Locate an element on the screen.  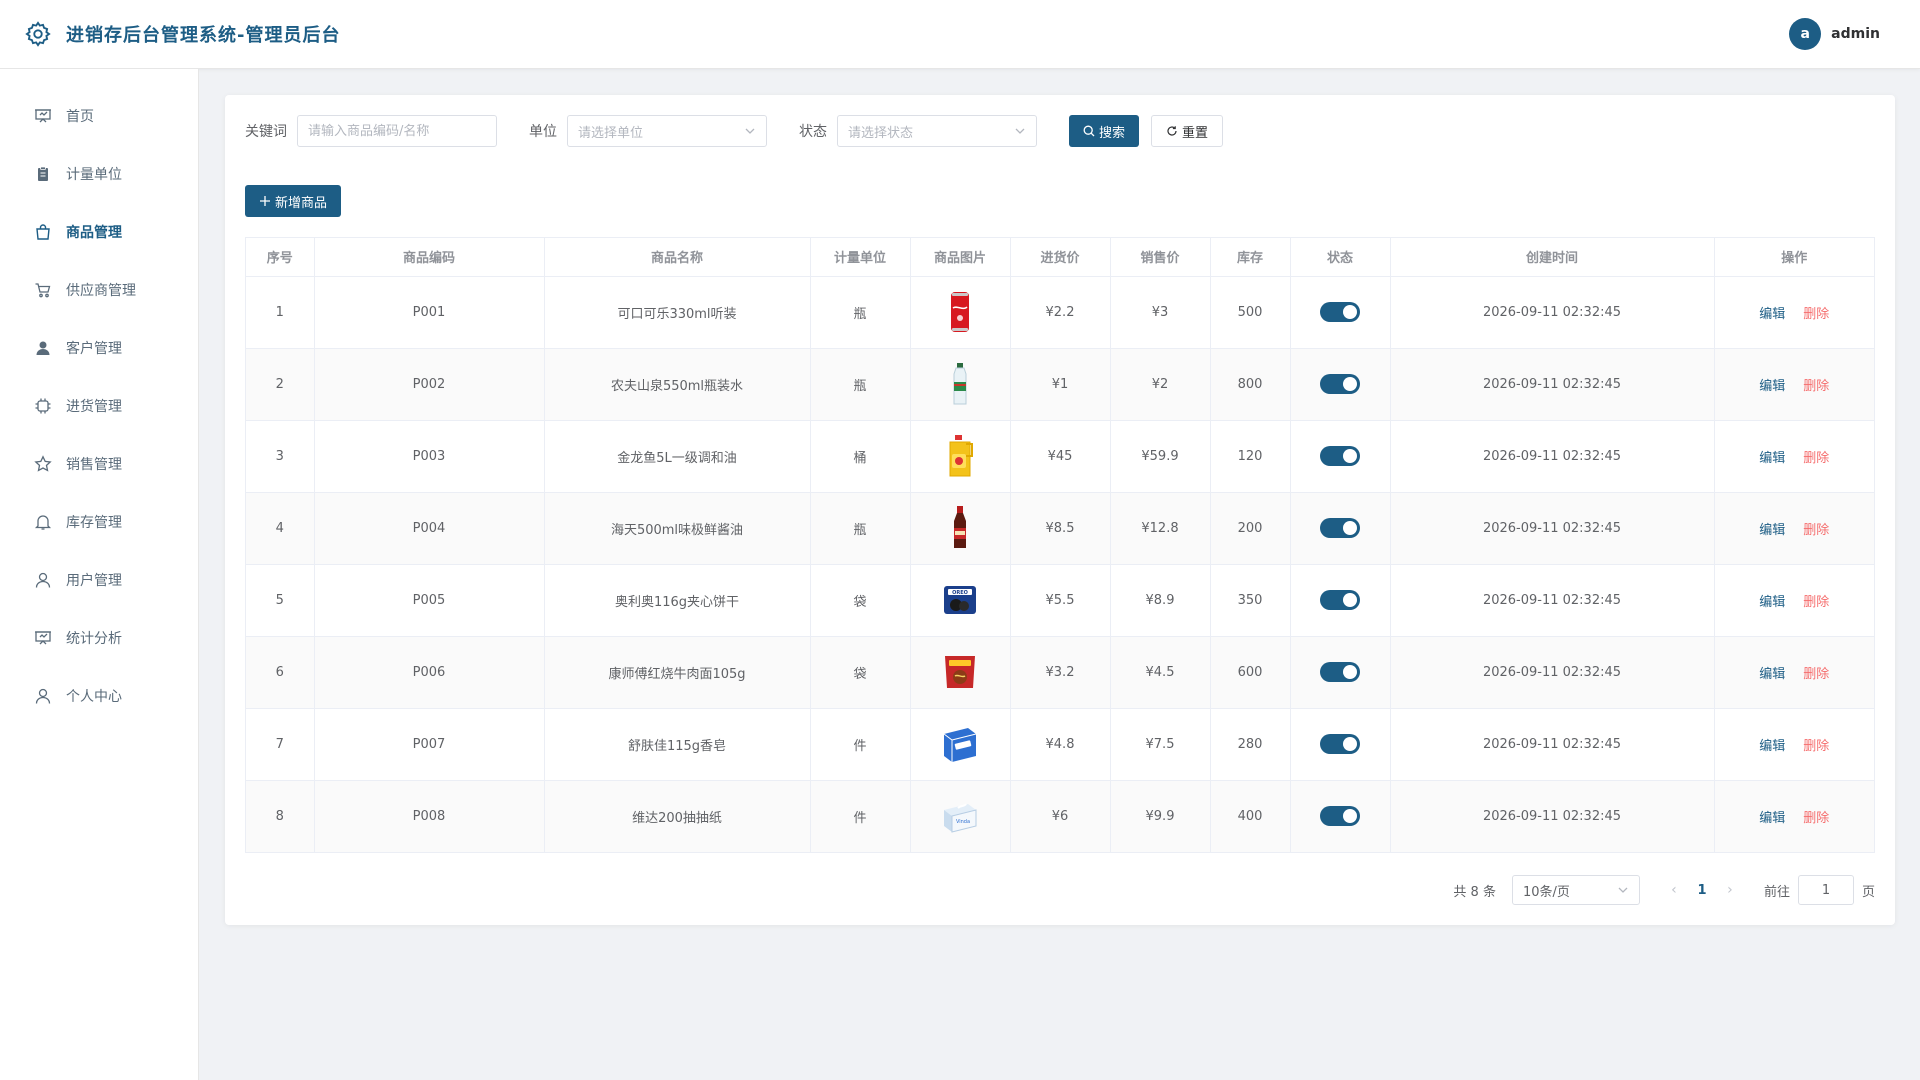
cell-stock: 500 is located at coordinates (1250, 312).